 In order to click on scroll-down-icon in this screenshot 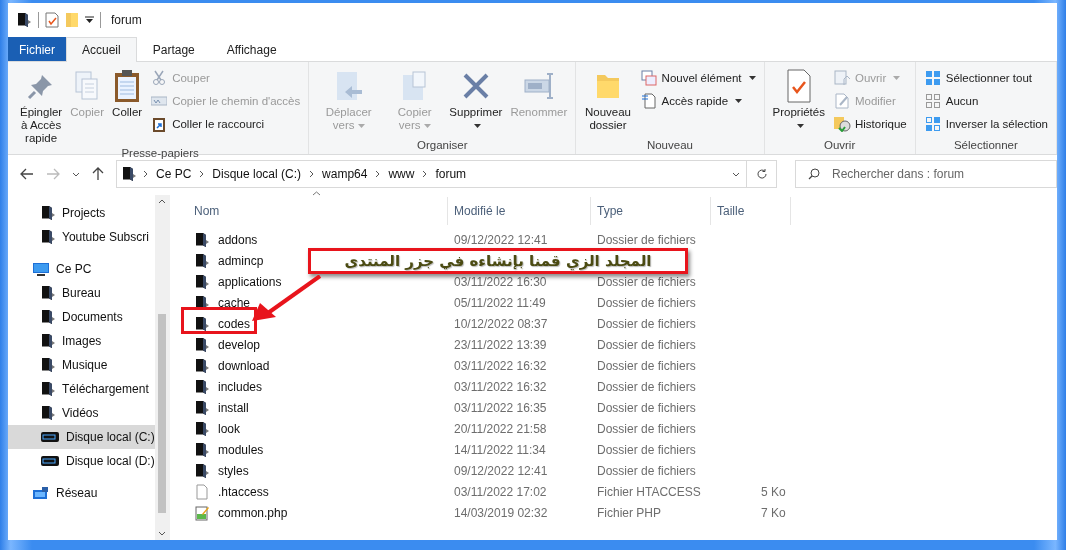, I will do `click(162, 533)`.